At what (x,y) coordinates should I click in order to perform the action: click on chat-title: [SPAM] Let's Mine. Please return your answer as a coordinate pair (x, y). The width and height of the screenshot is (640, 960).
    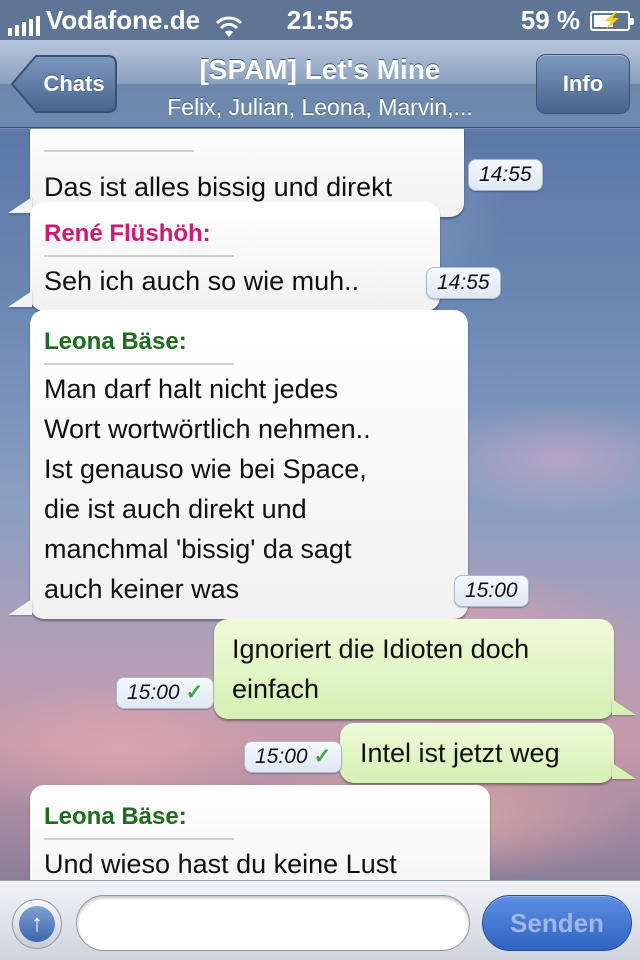
    Looking at the image, I should click on (320, 70).